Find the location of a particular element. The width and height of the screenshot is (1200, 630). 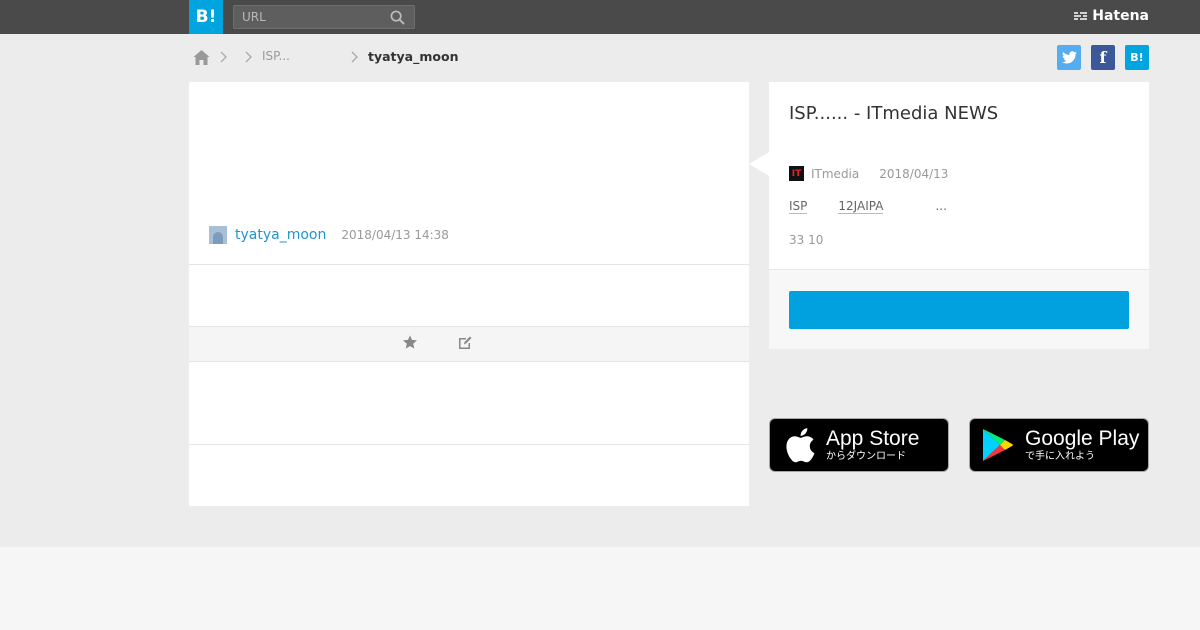

google-play-title: Google Play is located at coordinates (1082, 438).